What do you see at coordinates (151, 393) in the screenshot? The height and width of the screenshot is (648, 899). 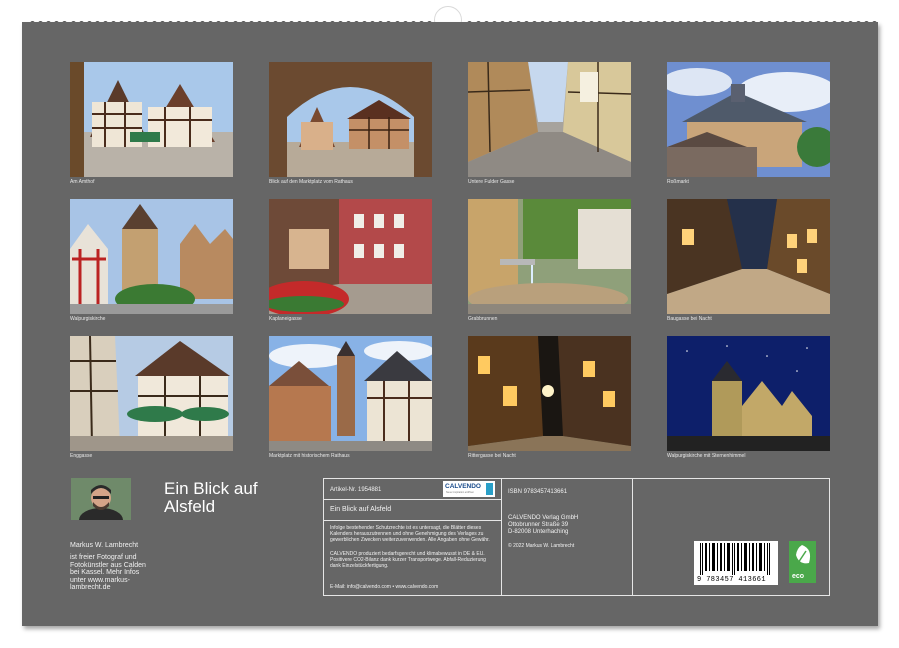 I see `photo-enggasse` at bounding box center [151, 393].